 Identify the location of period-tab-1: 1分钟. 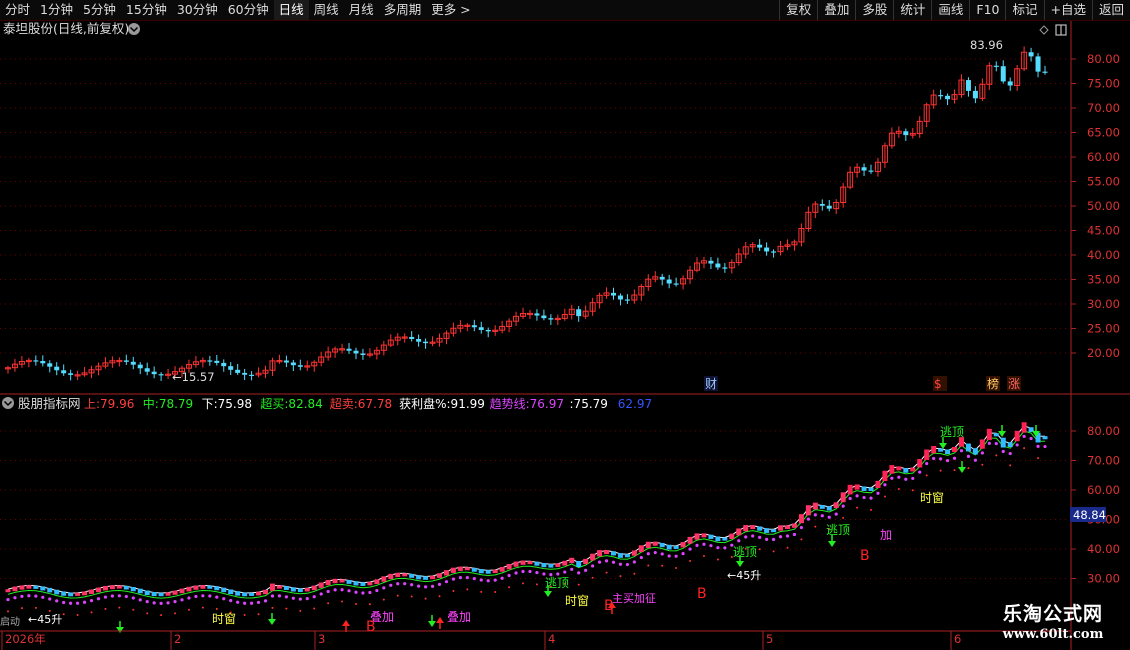
(56, 10).